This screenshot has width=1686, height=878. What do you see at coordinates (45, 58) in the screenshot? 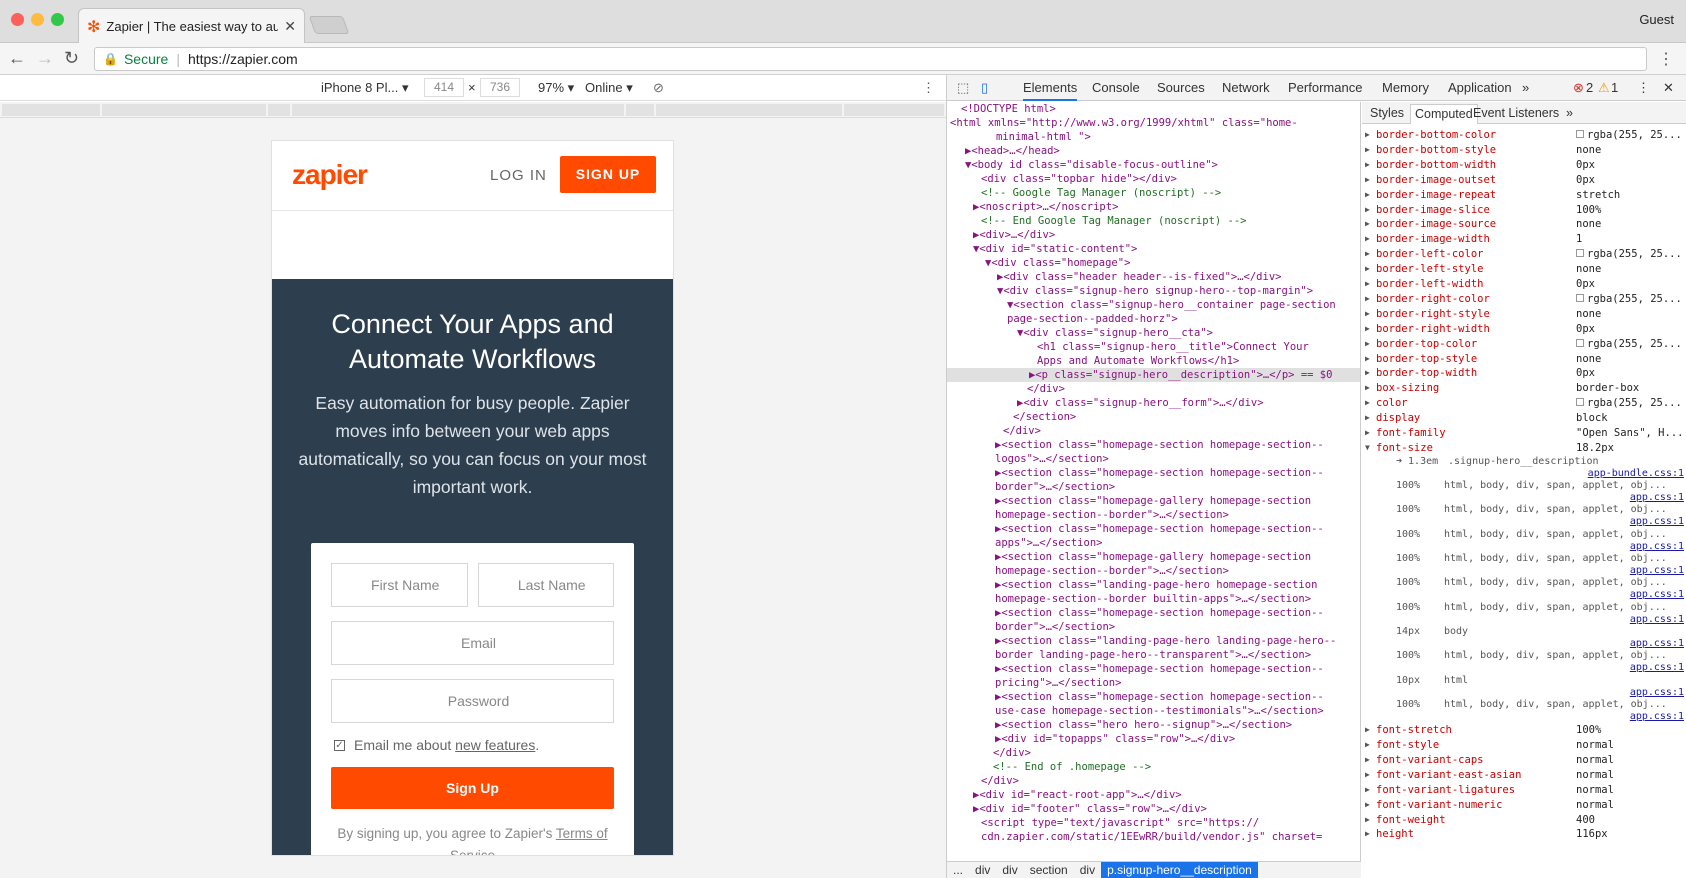
I see `forward-icon: →` at bounding box center [45, 58].